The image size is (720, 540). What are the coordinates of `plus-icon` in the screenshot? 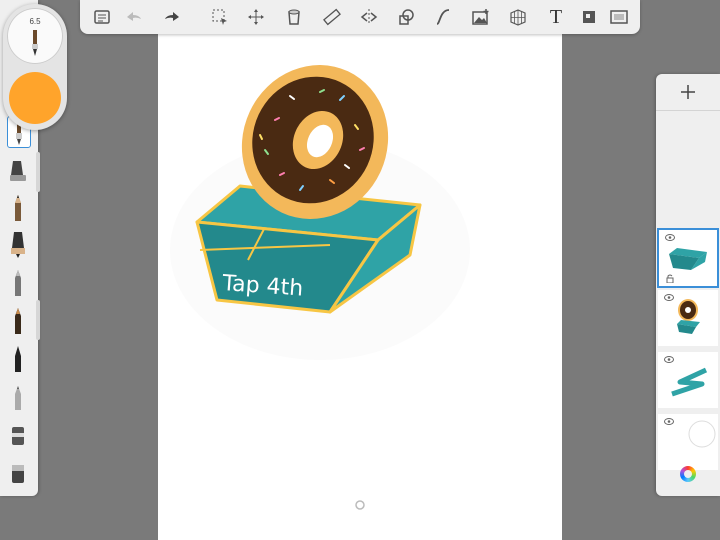 It's located at (688, 92).